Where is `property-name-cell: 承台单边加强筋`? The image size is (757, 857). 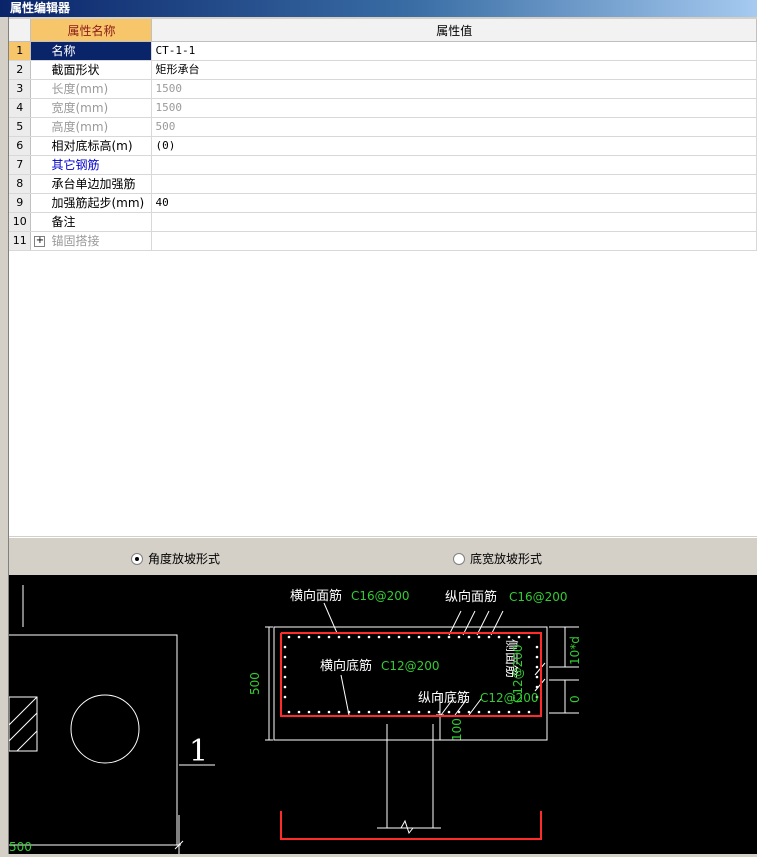
property-name-cell: 承台单边加强筋 is located at coordinates (91, 184).